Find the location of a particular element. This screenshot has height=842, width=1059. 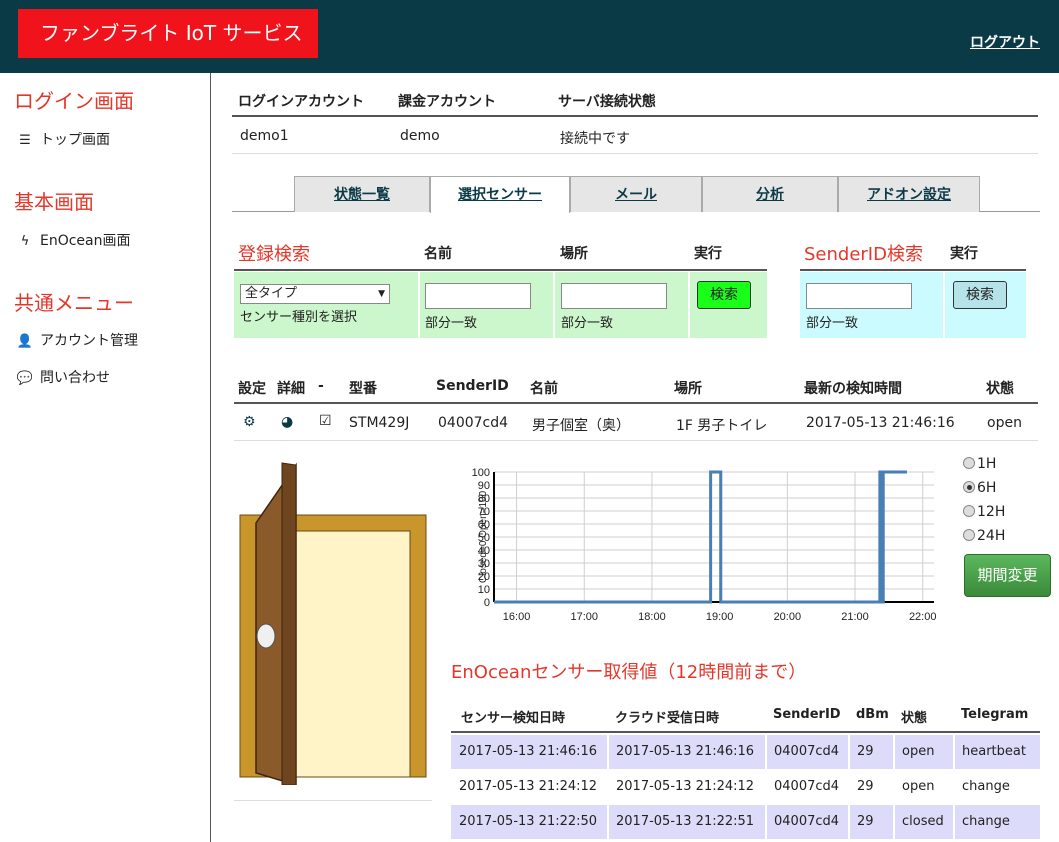

change-period-button: 期間変更 is located at coordinates (1007, 575).